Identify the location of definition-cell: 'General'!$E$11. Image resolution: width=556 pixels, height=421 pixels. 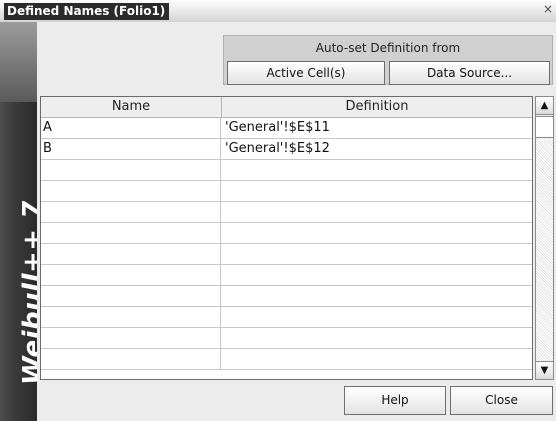
(377, 128).